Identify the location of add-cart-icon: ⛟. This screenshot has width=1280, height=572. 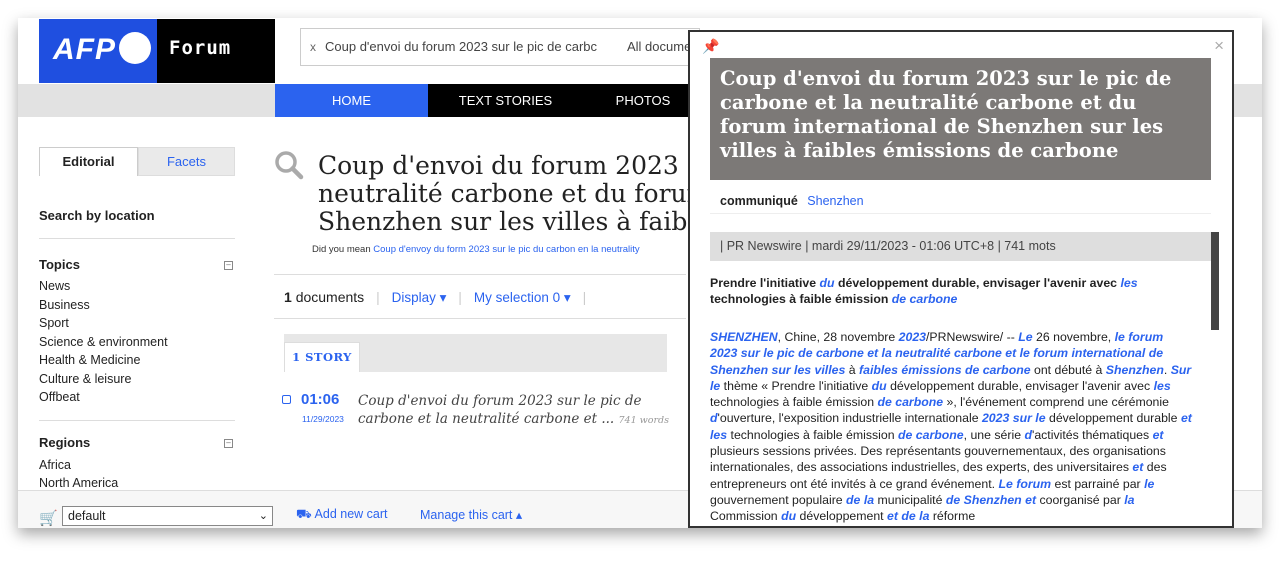
(304, 514).